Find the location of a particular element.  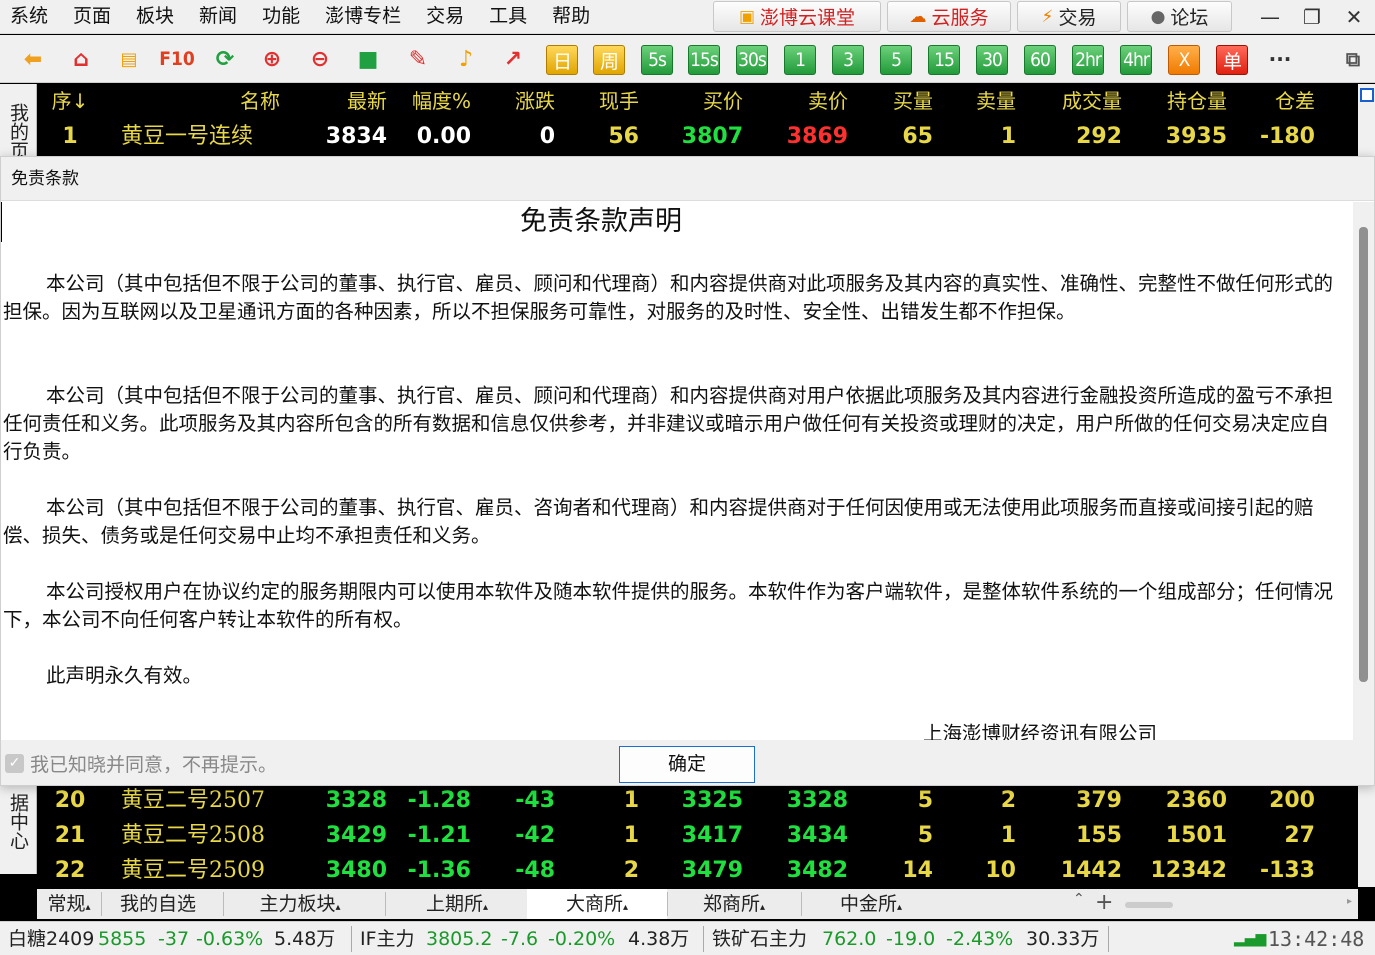

period-day-button: 日 is located at coordinates (562, 60).